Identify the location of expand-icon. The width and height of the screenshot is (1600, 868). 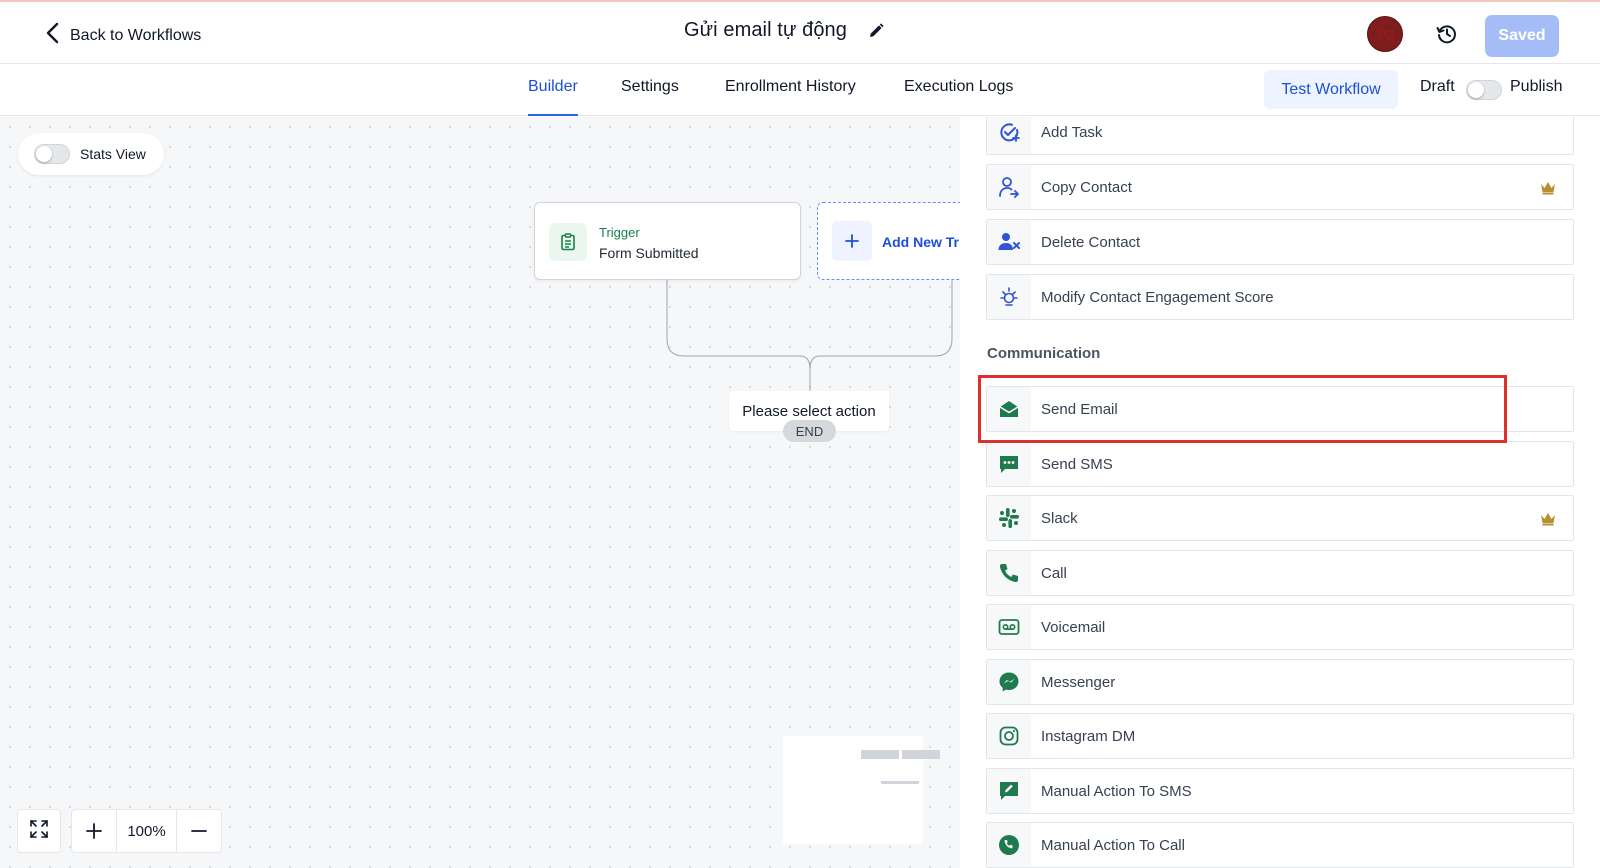
(39, 831).